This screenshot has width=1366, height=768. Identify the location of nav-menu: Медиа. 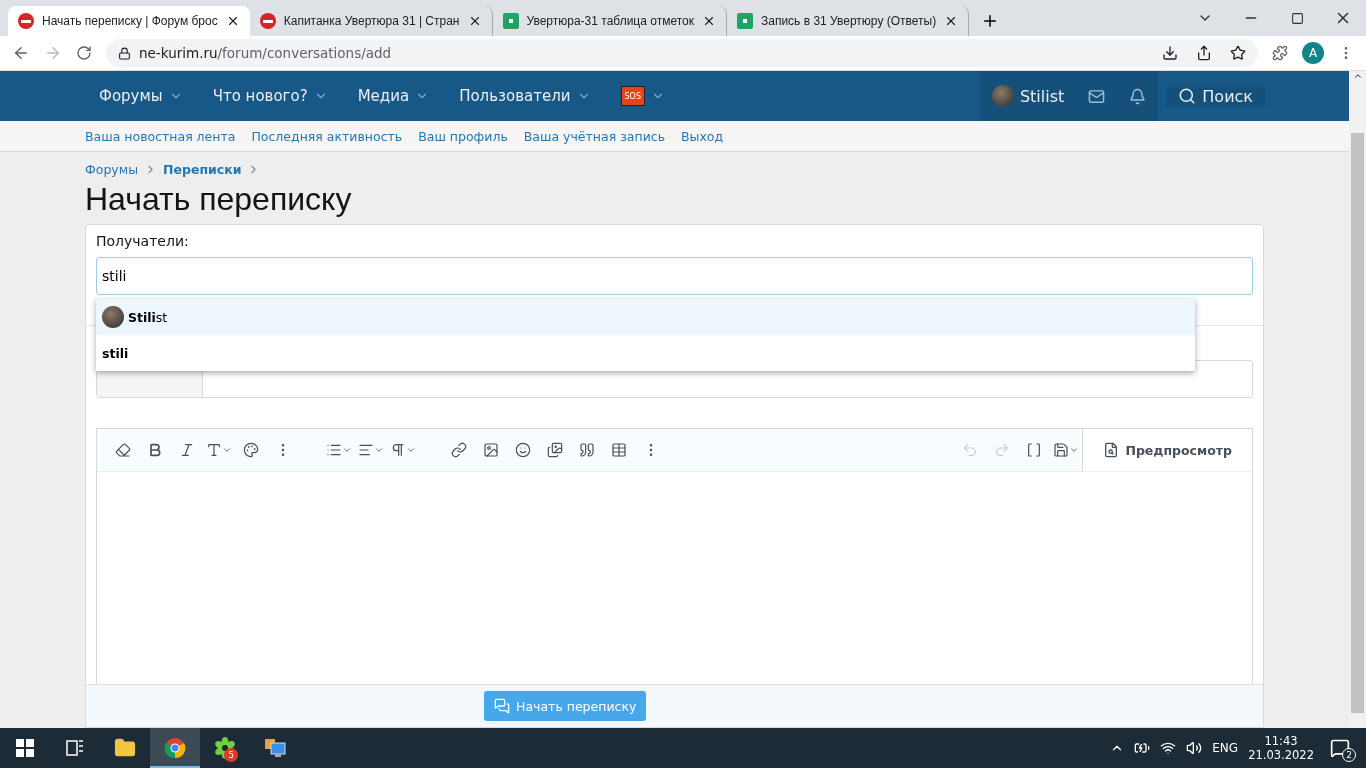
(393, 96).